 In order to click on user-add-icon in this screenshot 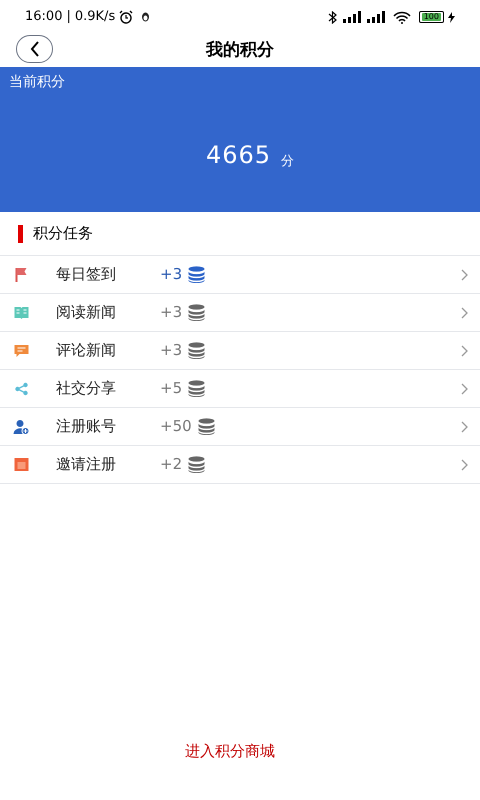, I will do `click(21, 426)`.